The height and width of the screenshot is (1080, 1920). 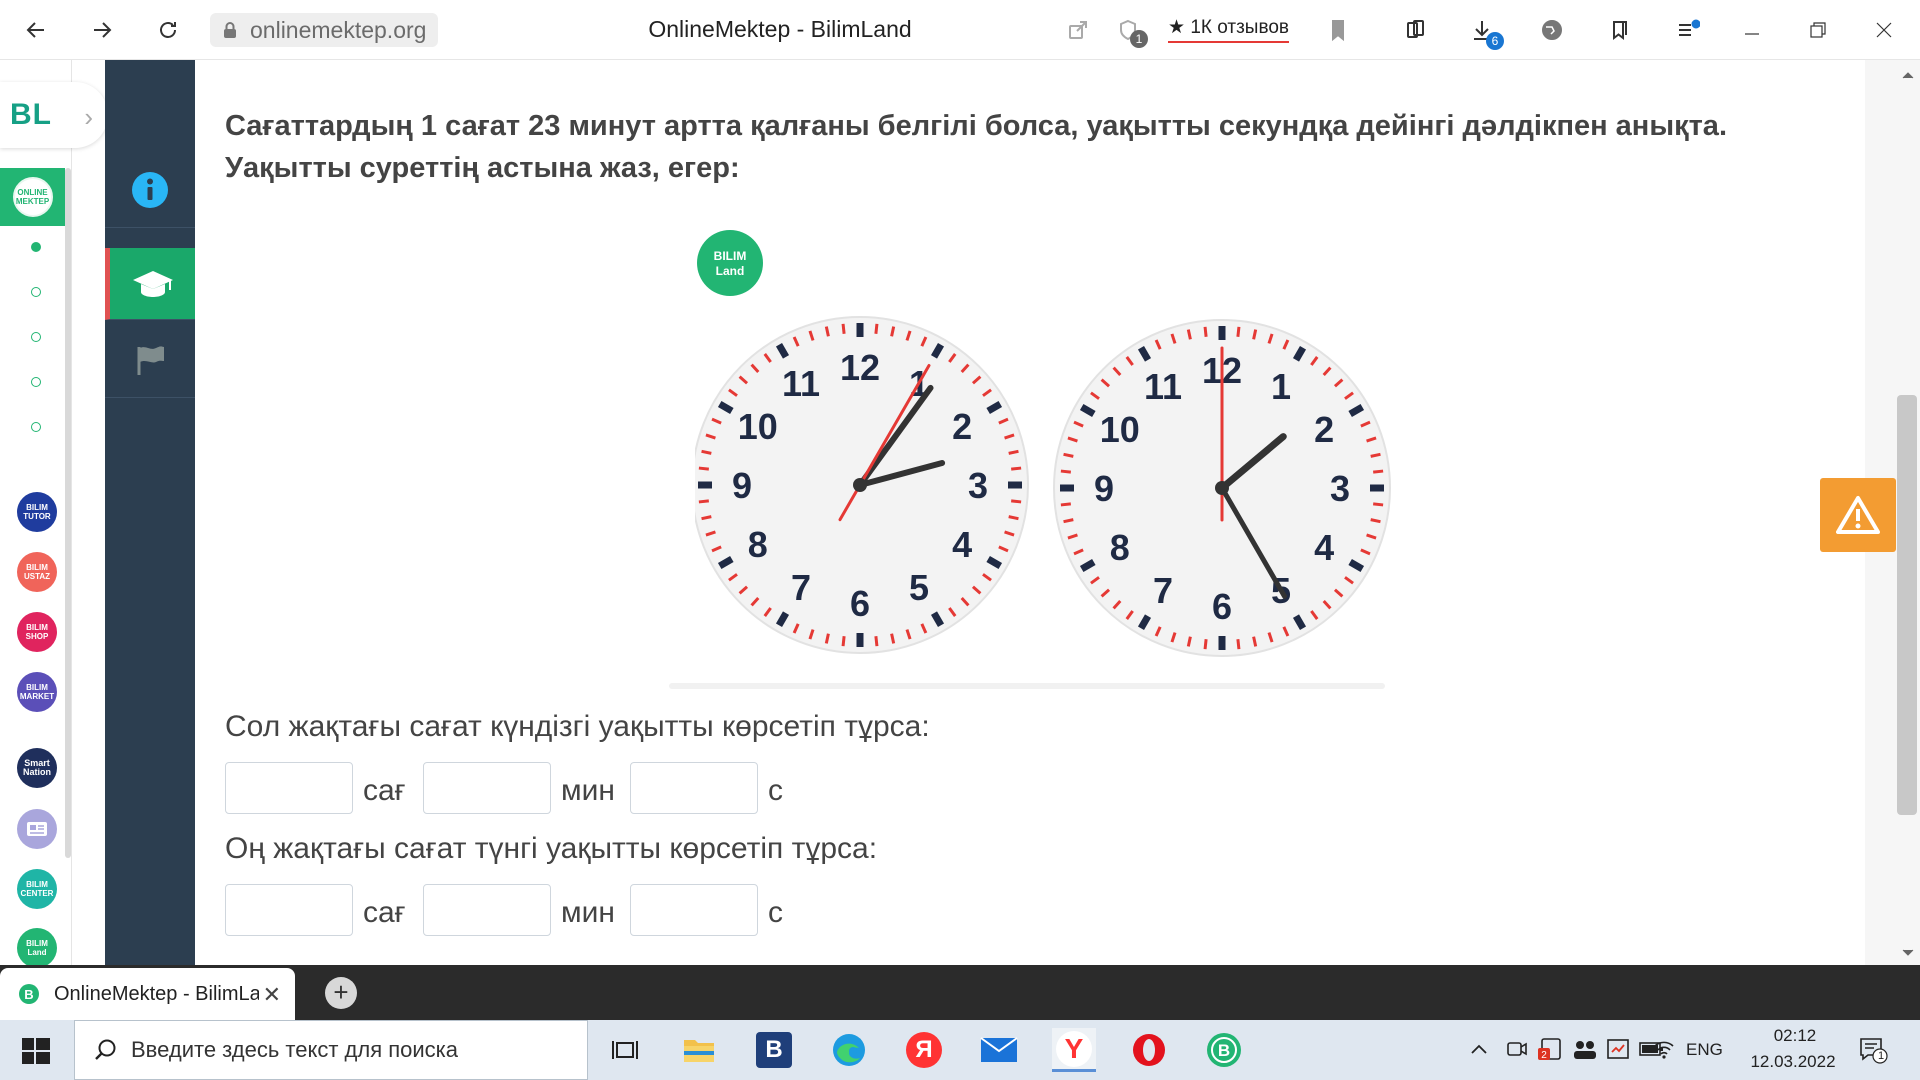 I want to click on clock-number: 8, so click(x=758, y=544).